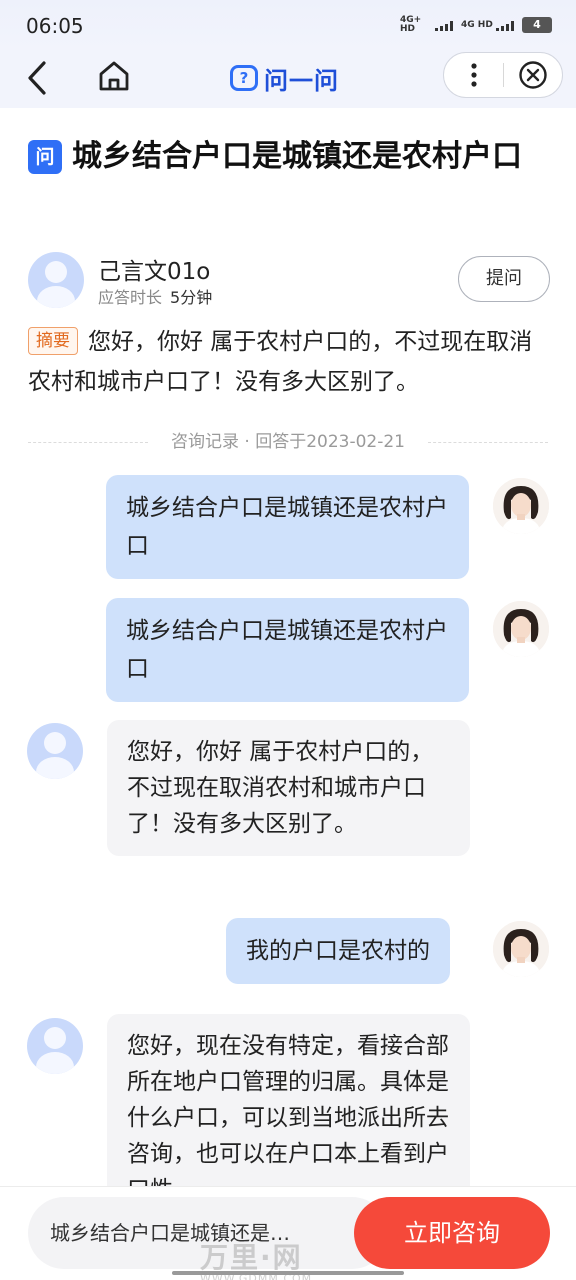 The image size is (576, 1280). I want to click on signal-2: 4G HD, so click(487, 25).